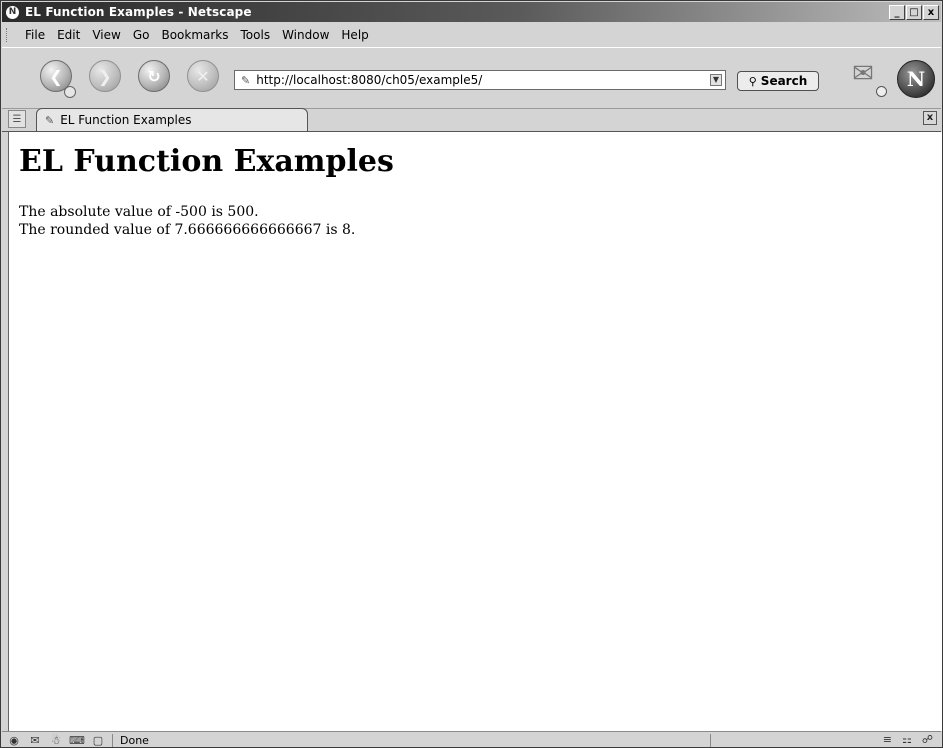 This screenshot has height=748, width=943. What do you see at coordinates (897, 12) in the screenshot?
I see `minimize-button: _` at bounding box center [897, 12].